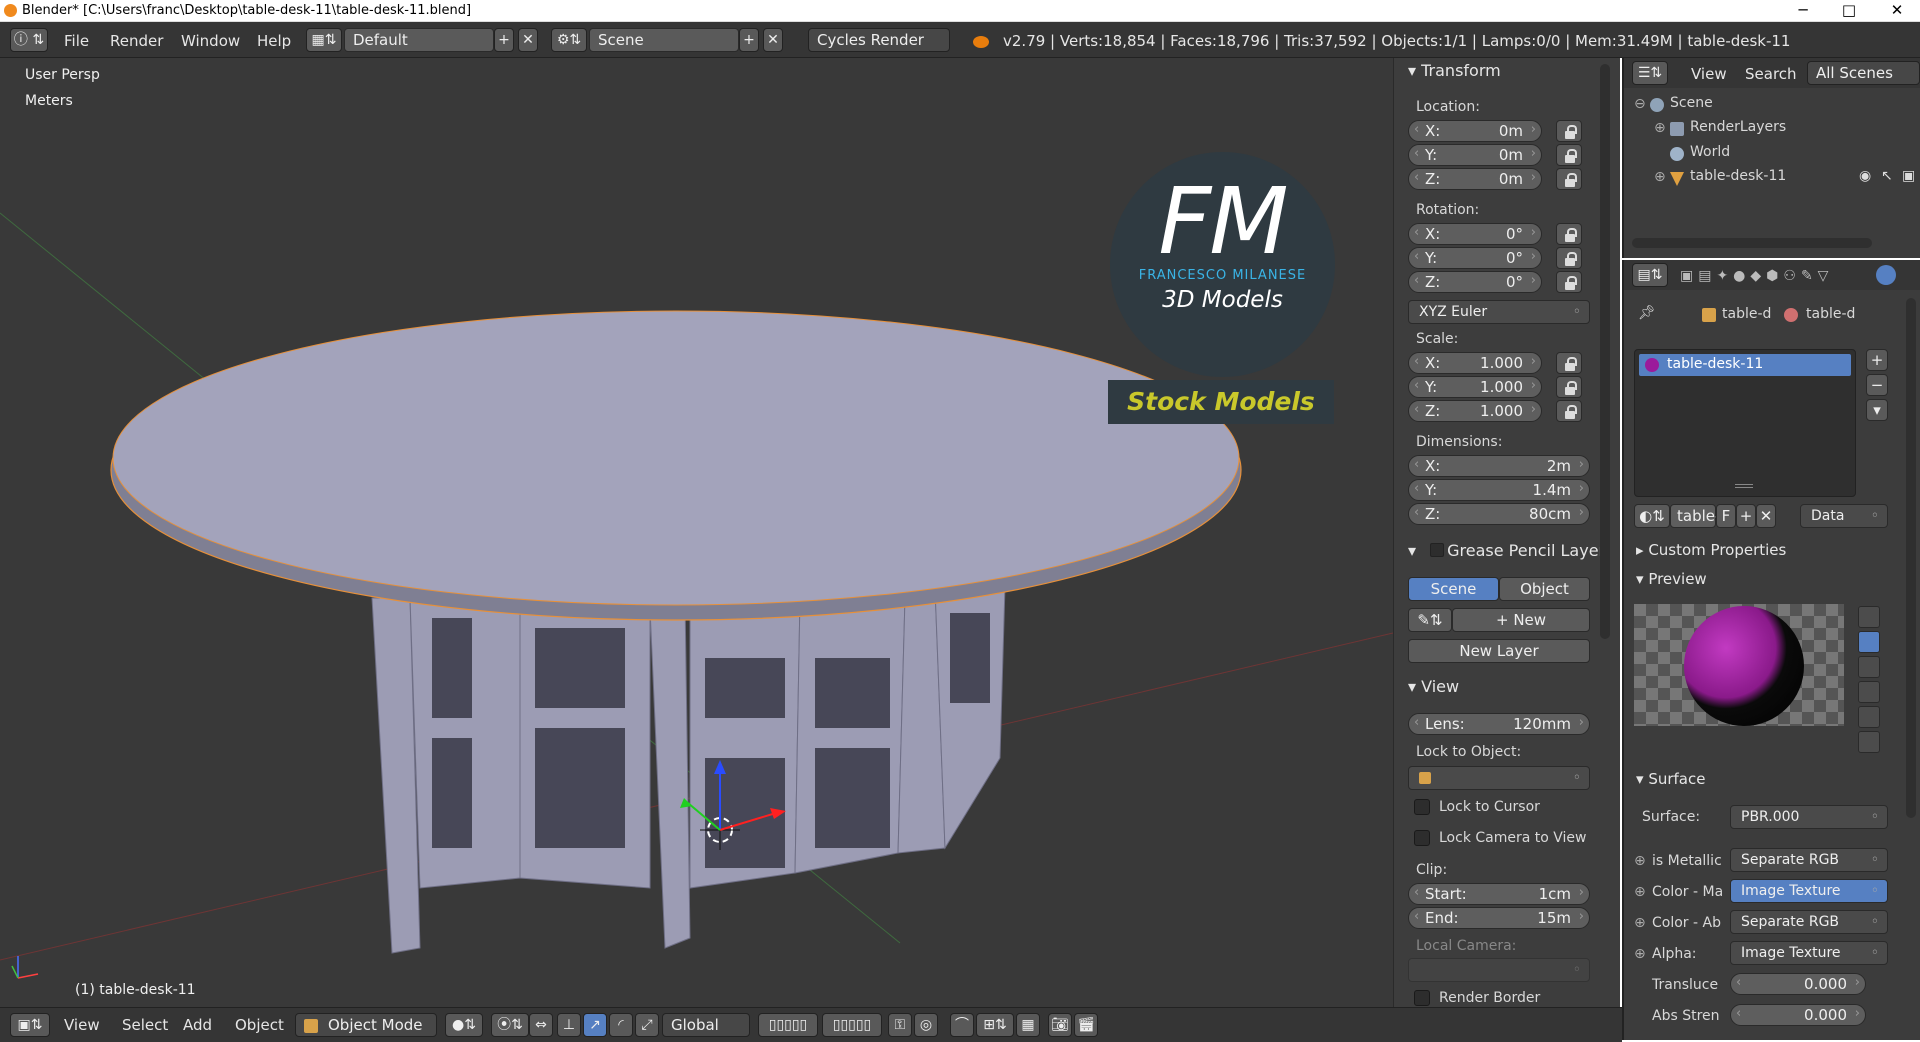 This screenshot has height=1042, width=1920. What do you see at coordinates (1671, 579) in the screenshot?
I see `preview-panel-header: ▾ Preview` at bounding box center [1671, 579].